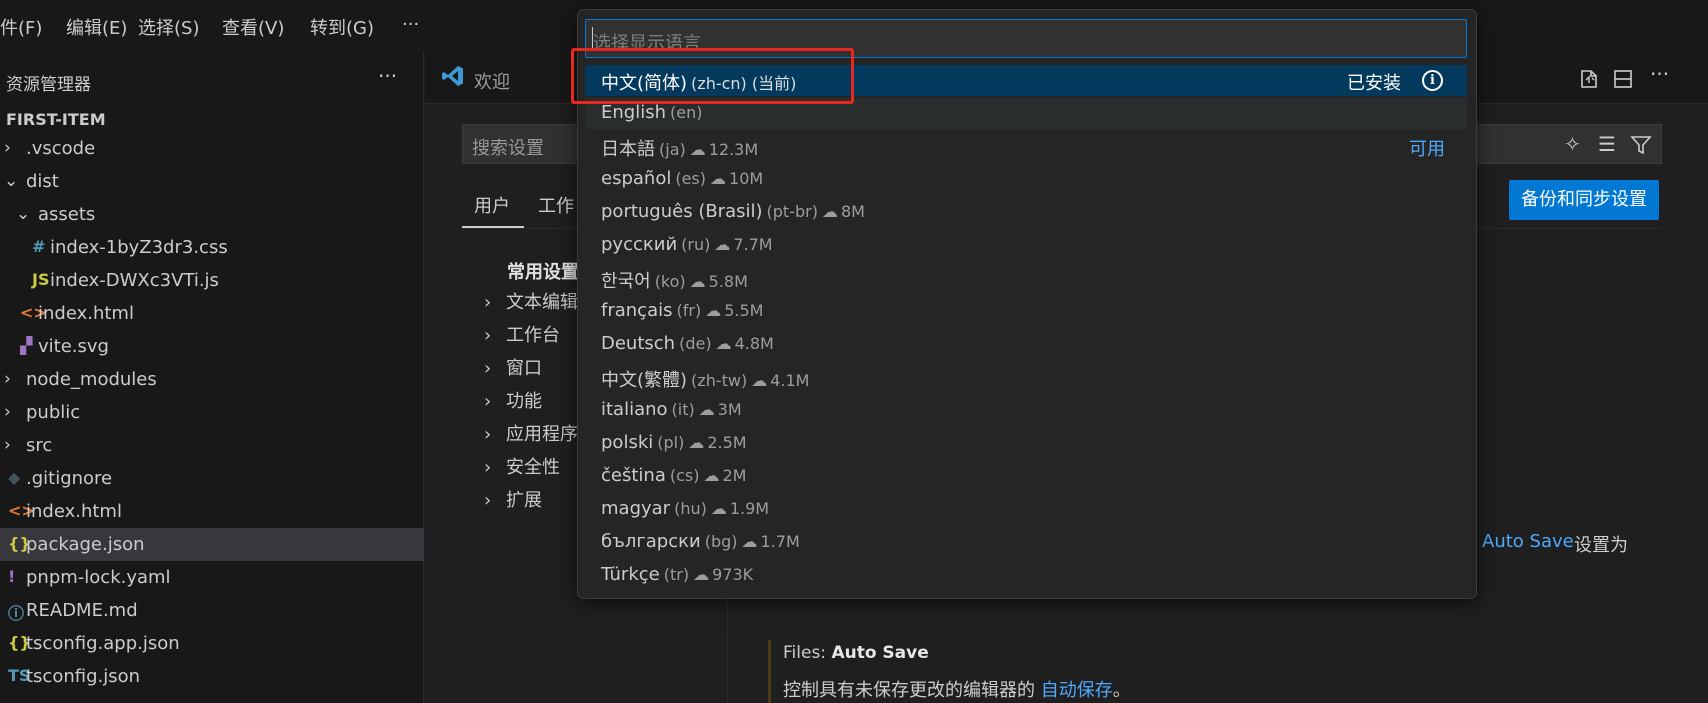  Describe the element at coordinates (684, 475) in the screenshot. I see `language-code: (cs)` at that location.